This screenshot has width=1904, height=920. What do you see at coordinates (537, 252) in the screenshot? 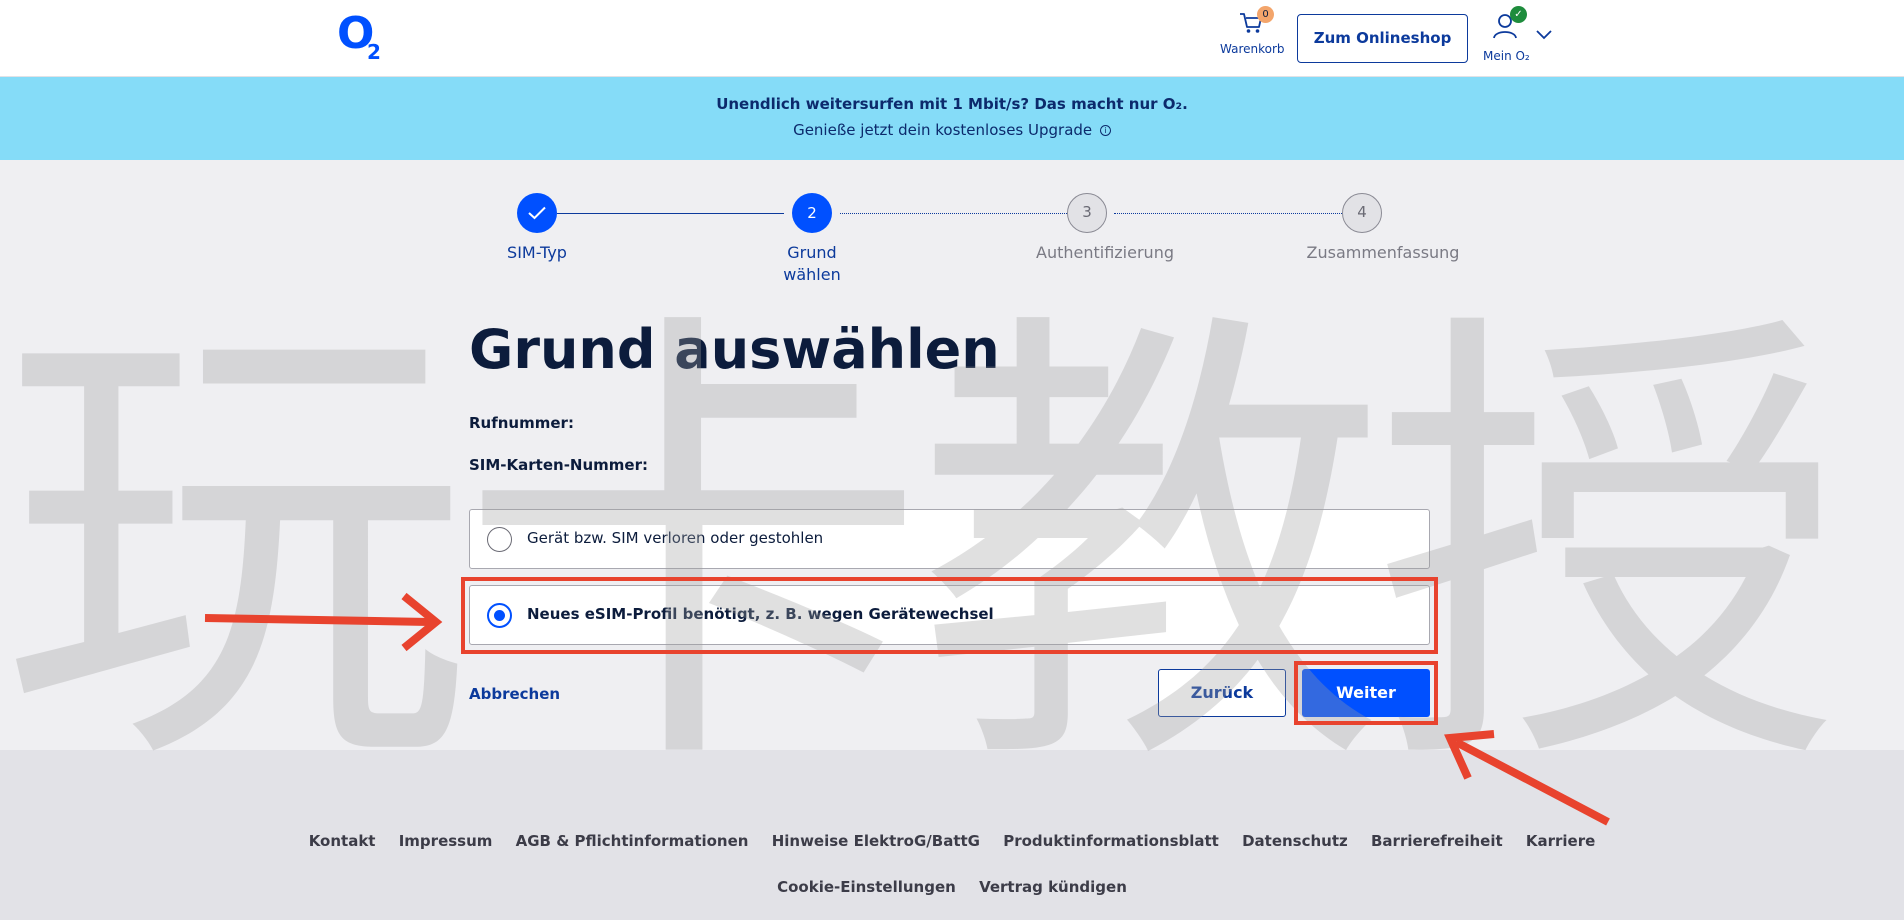
I see `step-1-label: SIM-Typ` at bounding box center [537, 252].